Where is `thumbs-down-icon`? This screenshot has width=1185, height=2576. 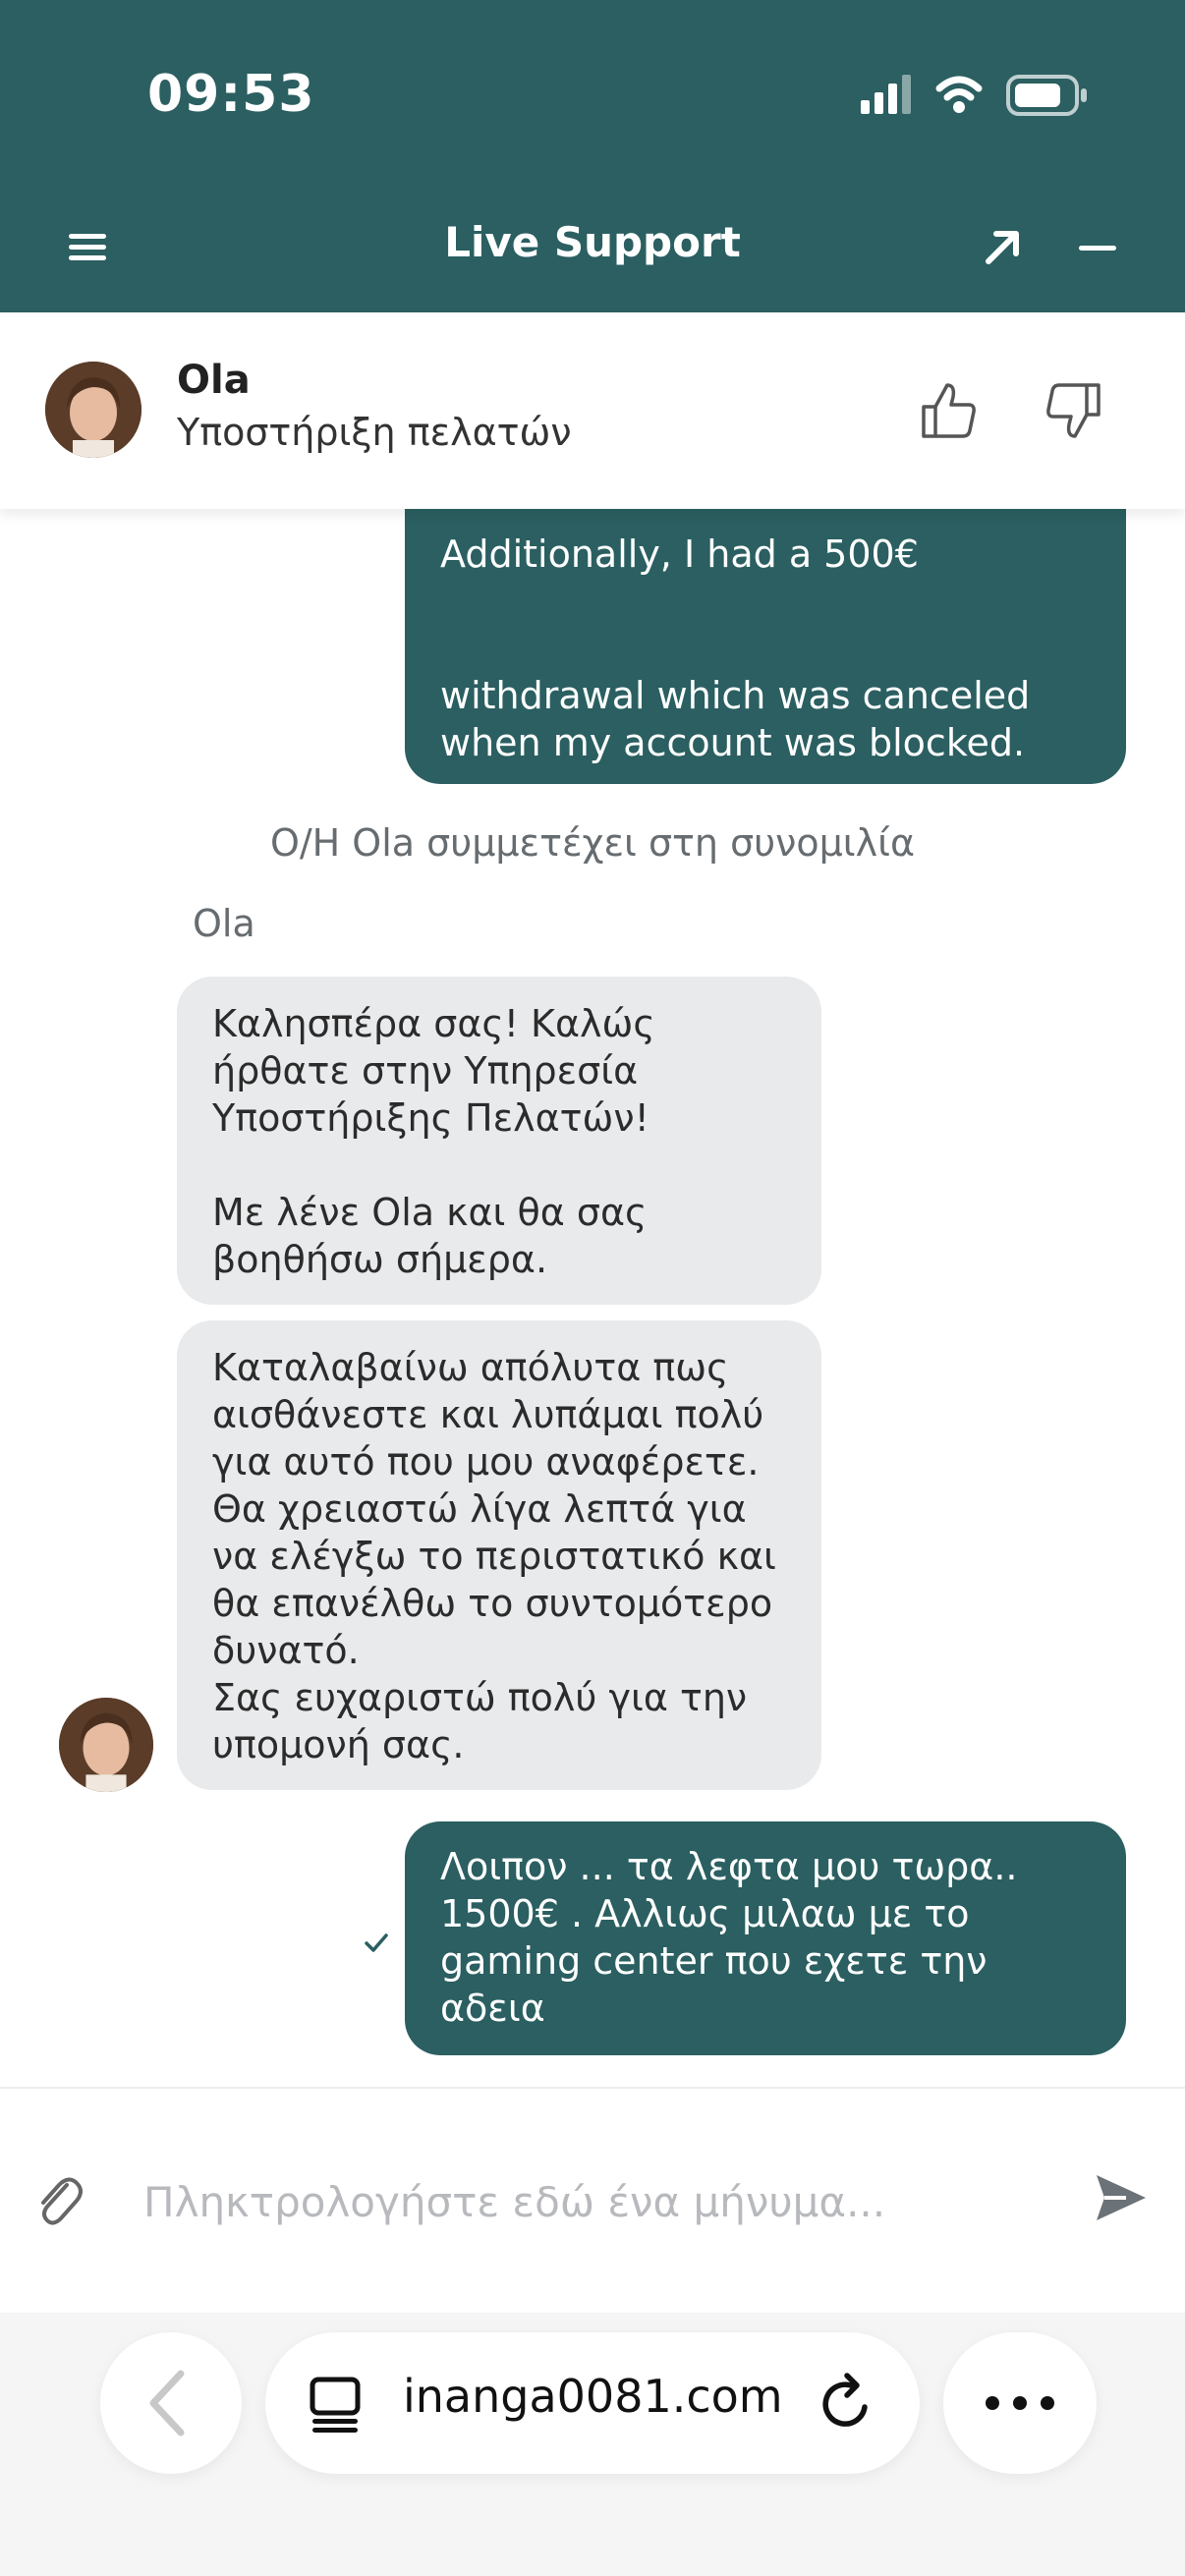 thumbs-down-icon is located at coordinates (1073, 410).